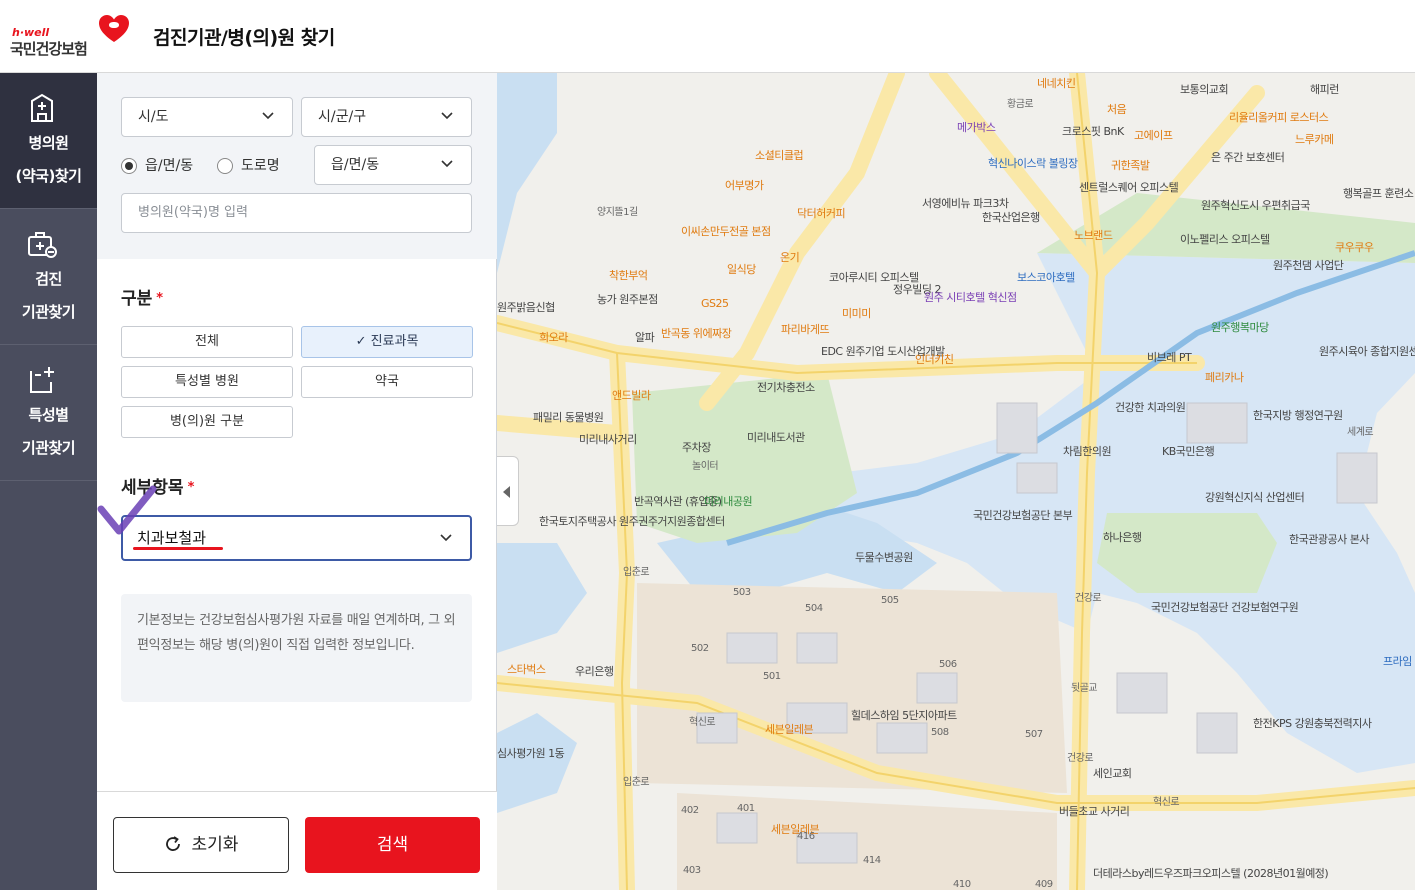 This screenshot has height=890, width=1415. Describe the element at coordinates (157, 166) in the screenshot. I see `radio-emd: 읍/면/동` at that location.